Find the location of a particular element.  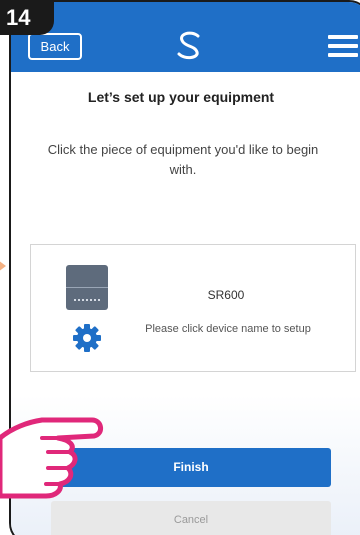

pointer-arrow-icon is located at coordinates (3, 266).